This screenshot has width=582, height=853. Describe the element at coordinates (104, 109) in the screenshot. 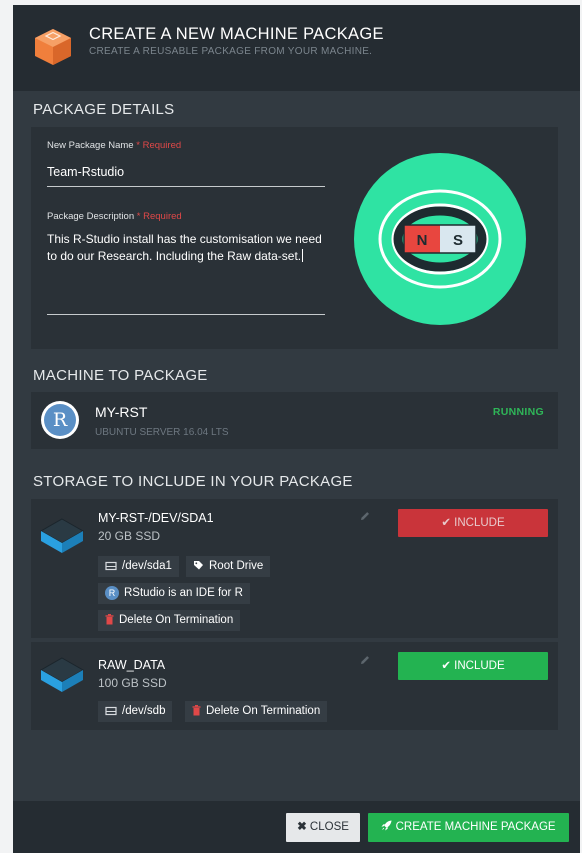

I see `package-details-title: PACKAGE DETAILS` at that location.